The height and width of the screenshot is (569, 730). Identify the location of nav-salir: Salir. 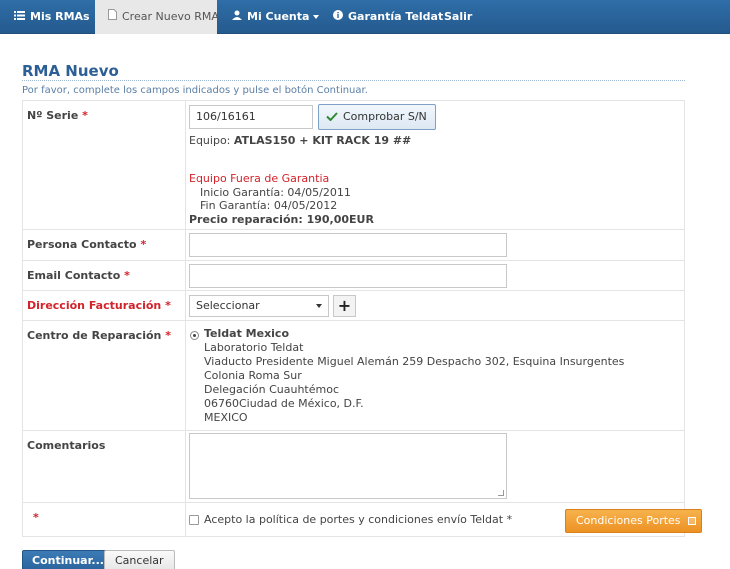
(458, 17).